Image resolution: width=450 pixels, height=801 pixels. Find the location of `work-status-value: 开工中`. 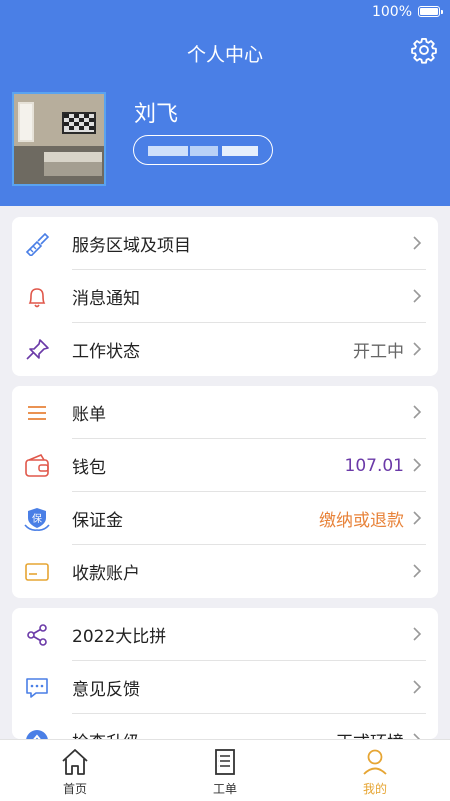

work-status-value: 开工中 is located at coordinates (378, 352).